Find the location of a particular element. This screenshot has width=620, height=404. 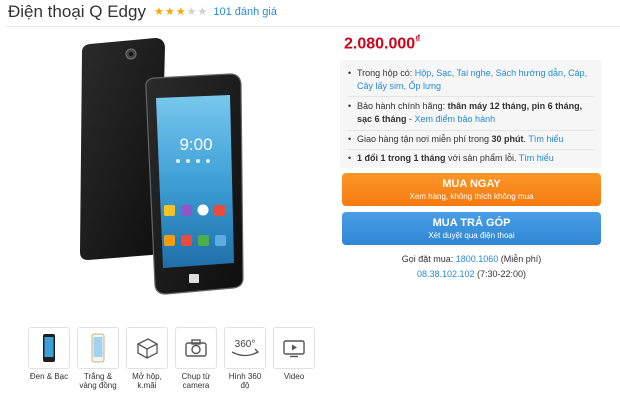

screen-clock: 9:00 is located at coordinates (195, 144).